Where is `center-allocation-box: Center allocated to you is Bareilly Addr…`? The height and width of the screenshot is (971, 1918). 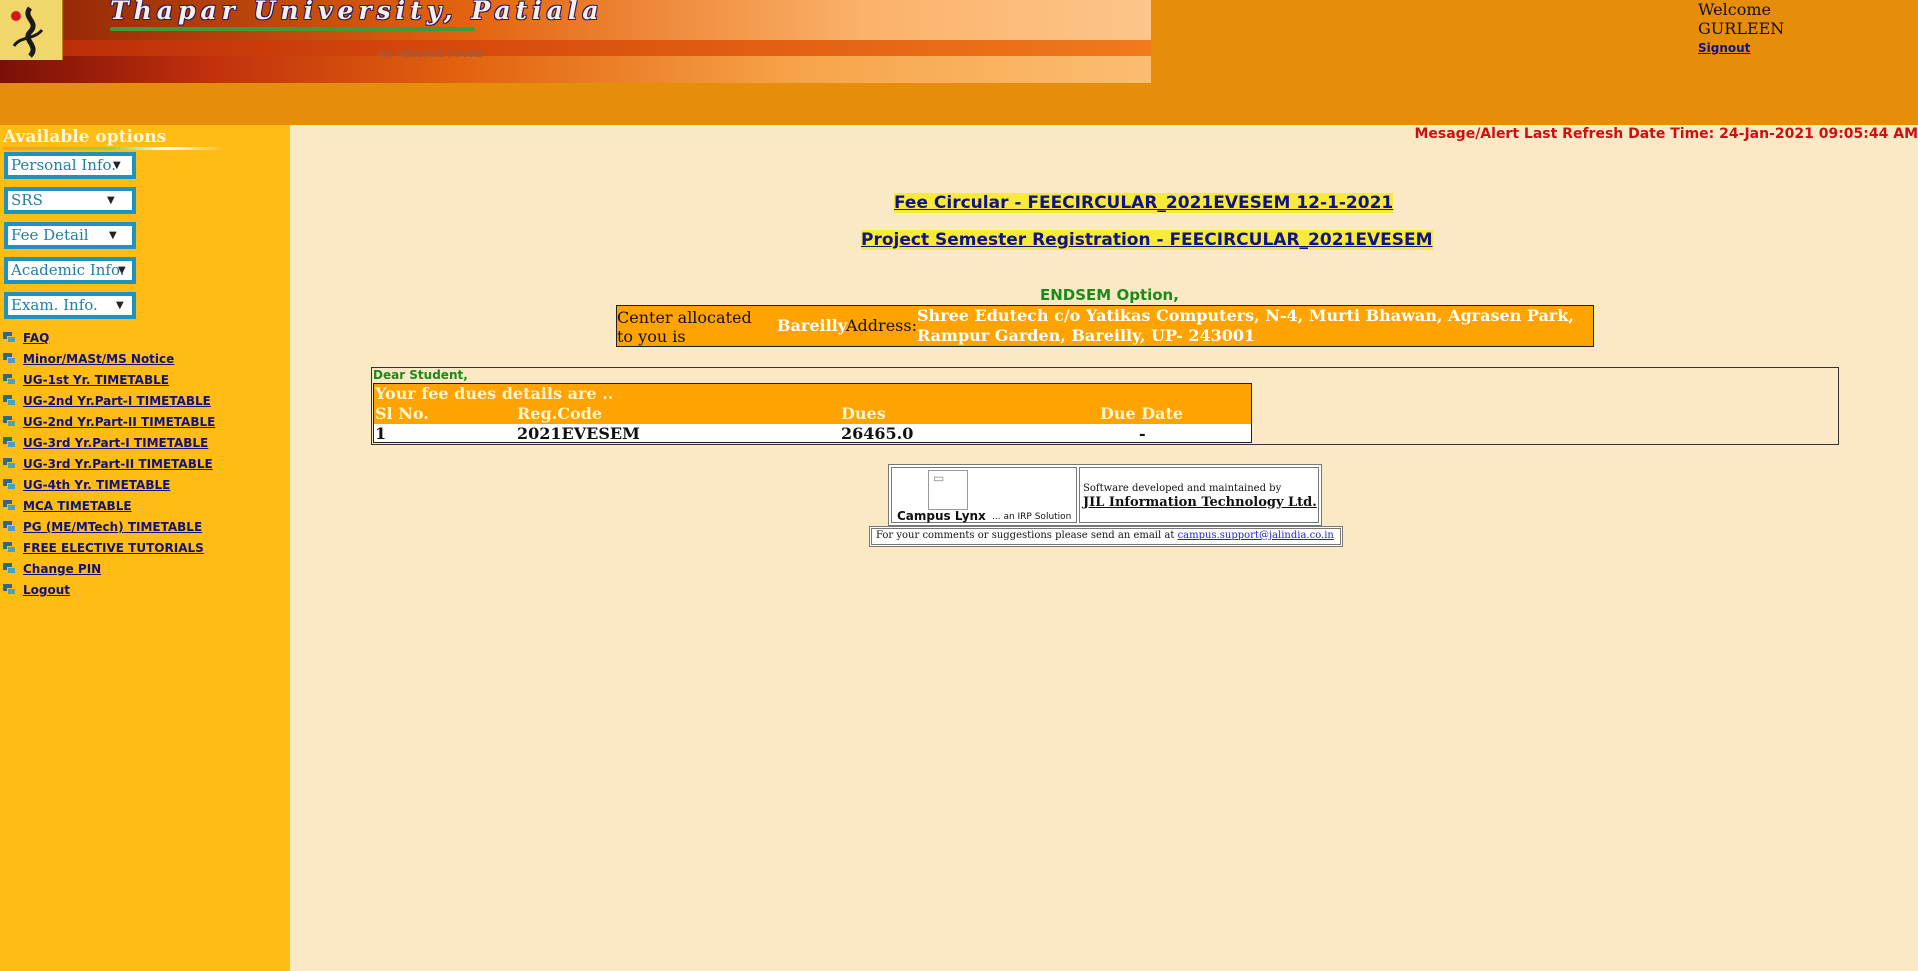
center-allocation-box: Center allocated to you is Bareilly Addr… is located at coordinates (1105, 326).